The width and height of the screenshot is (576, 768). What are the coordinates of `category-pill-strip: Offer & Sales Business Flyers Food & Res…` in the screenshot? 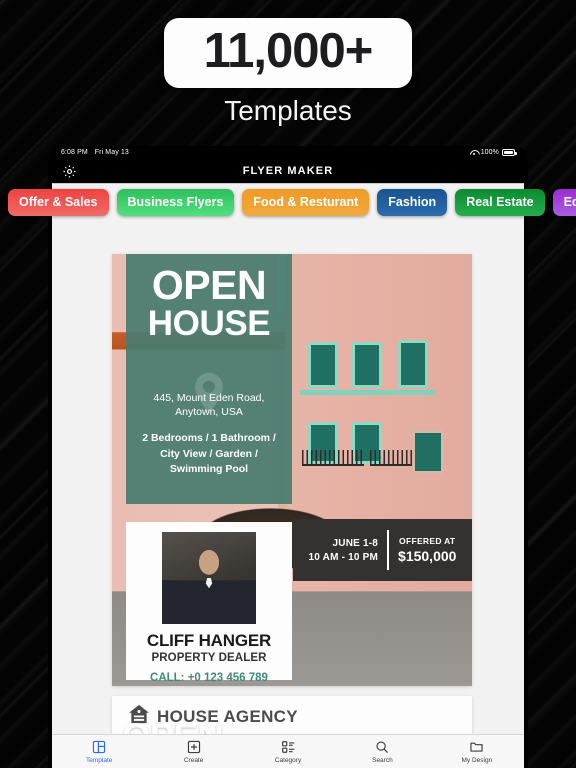 It's located at (288, 202).